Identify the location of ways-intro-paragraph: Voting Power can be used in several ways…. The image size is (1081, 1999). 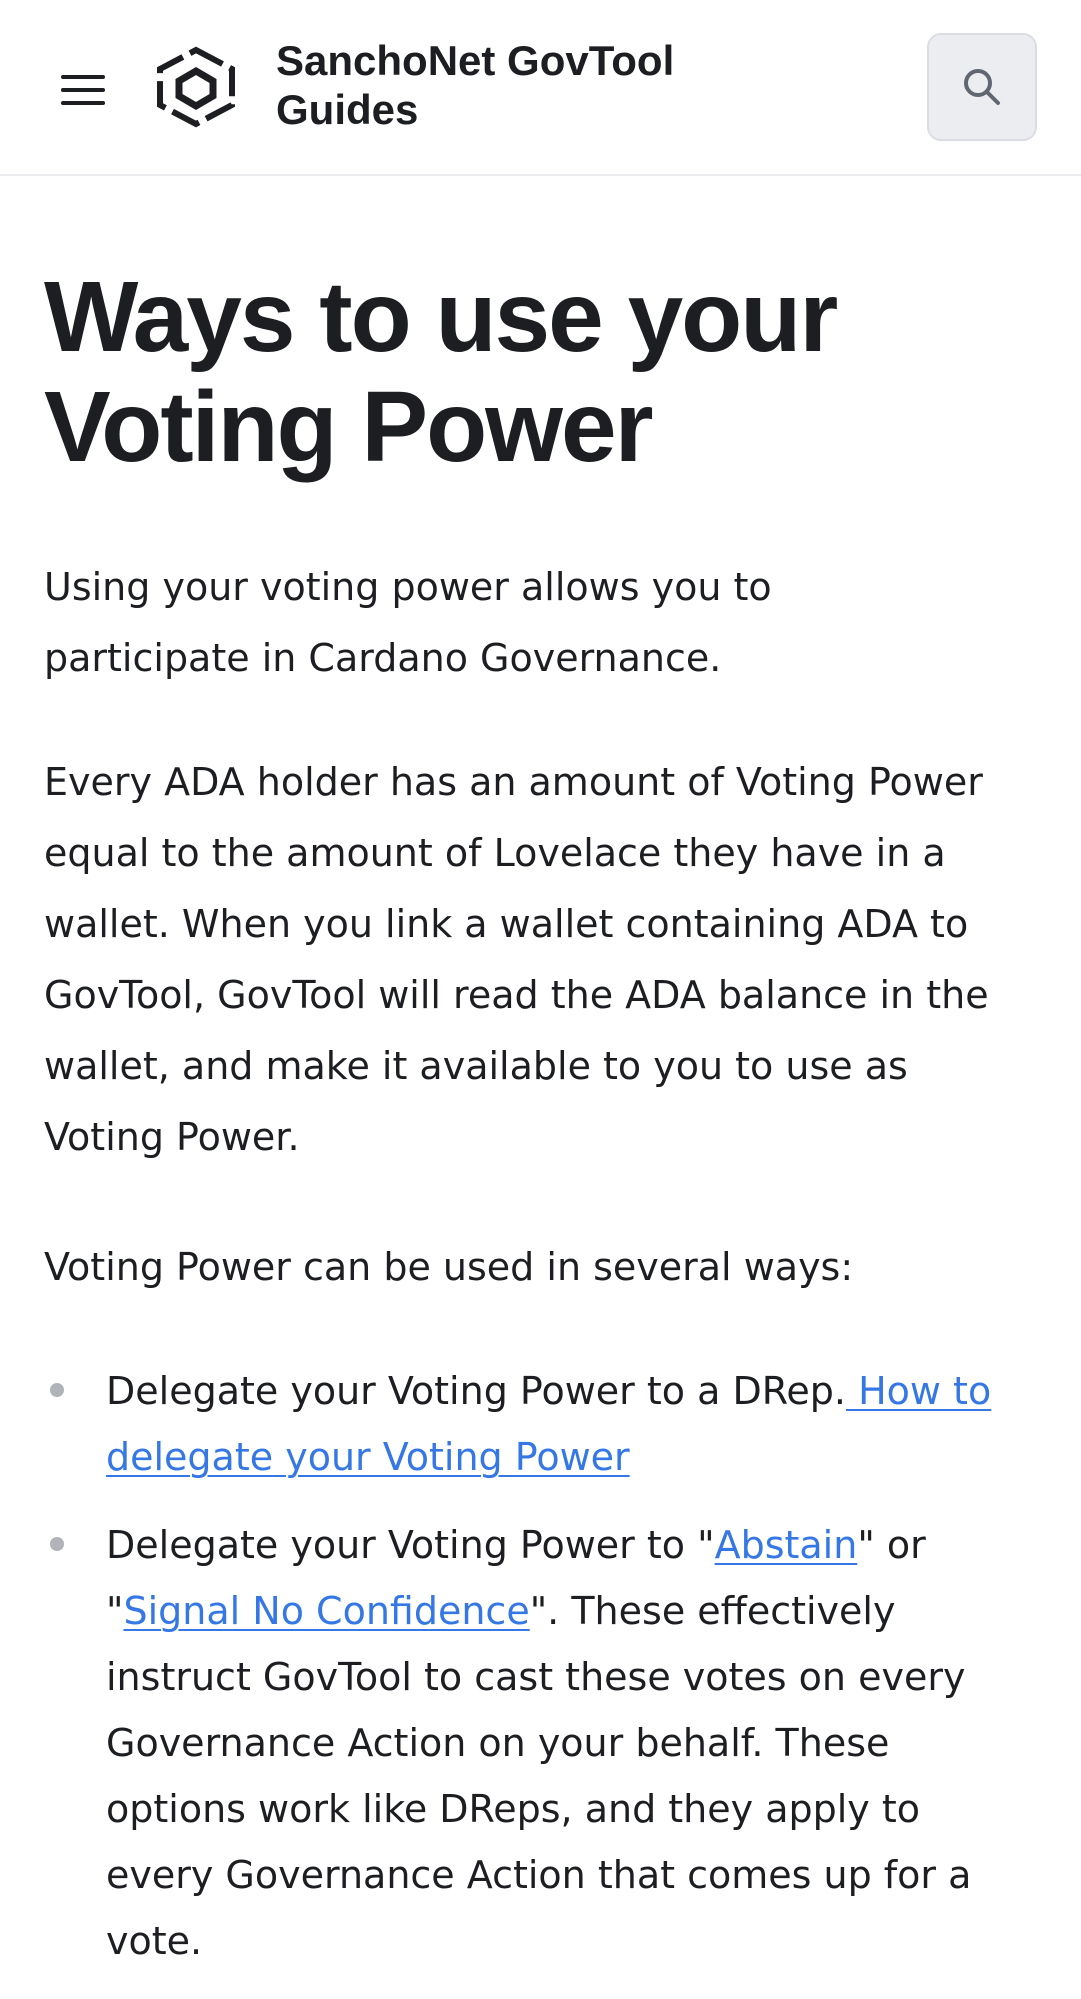
(449, 1267).